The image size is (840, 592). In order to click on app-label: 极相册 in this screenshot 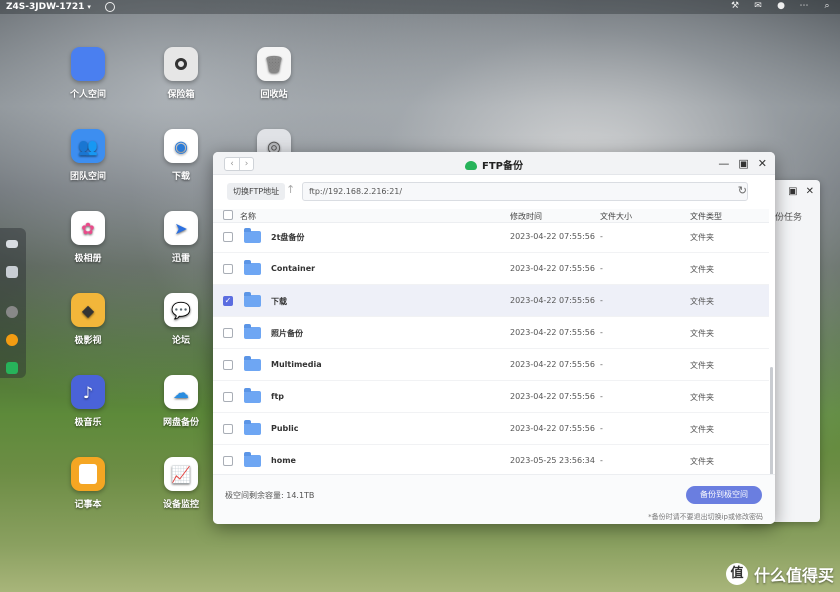, I will do `click(88, 259)`.